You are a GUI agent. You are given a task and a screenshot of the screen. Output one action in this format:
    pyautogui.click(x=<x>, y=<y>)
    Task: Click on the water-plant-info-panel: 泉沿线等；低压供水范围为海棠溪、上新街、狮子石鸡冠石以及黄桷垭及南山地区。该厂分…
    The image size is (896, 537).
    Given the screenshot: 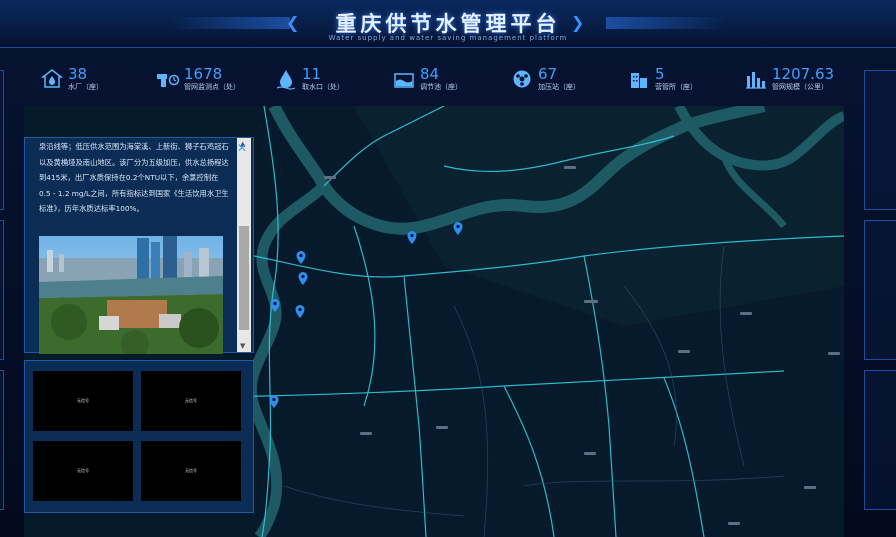 What is the action you would take?
    pyautogui.click(x=139, y=245)
    